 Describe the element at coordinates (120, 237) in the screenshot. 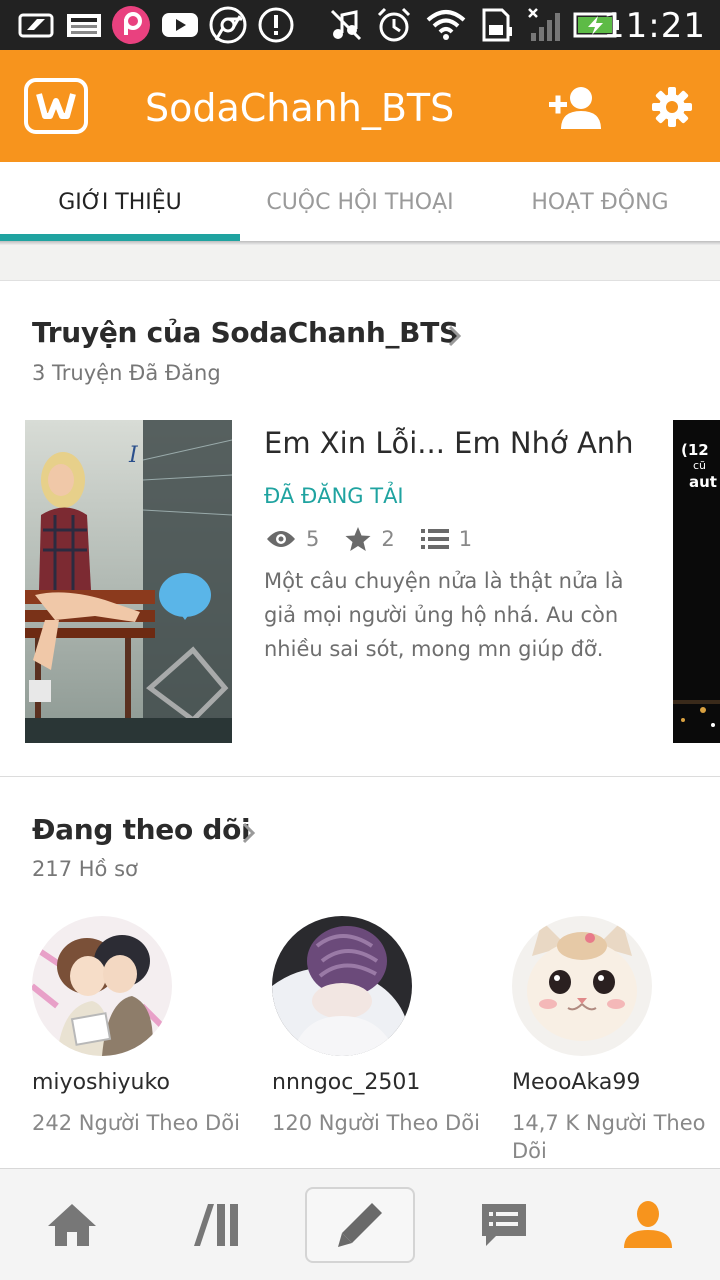

I see `active-tab-indicator` at that location.